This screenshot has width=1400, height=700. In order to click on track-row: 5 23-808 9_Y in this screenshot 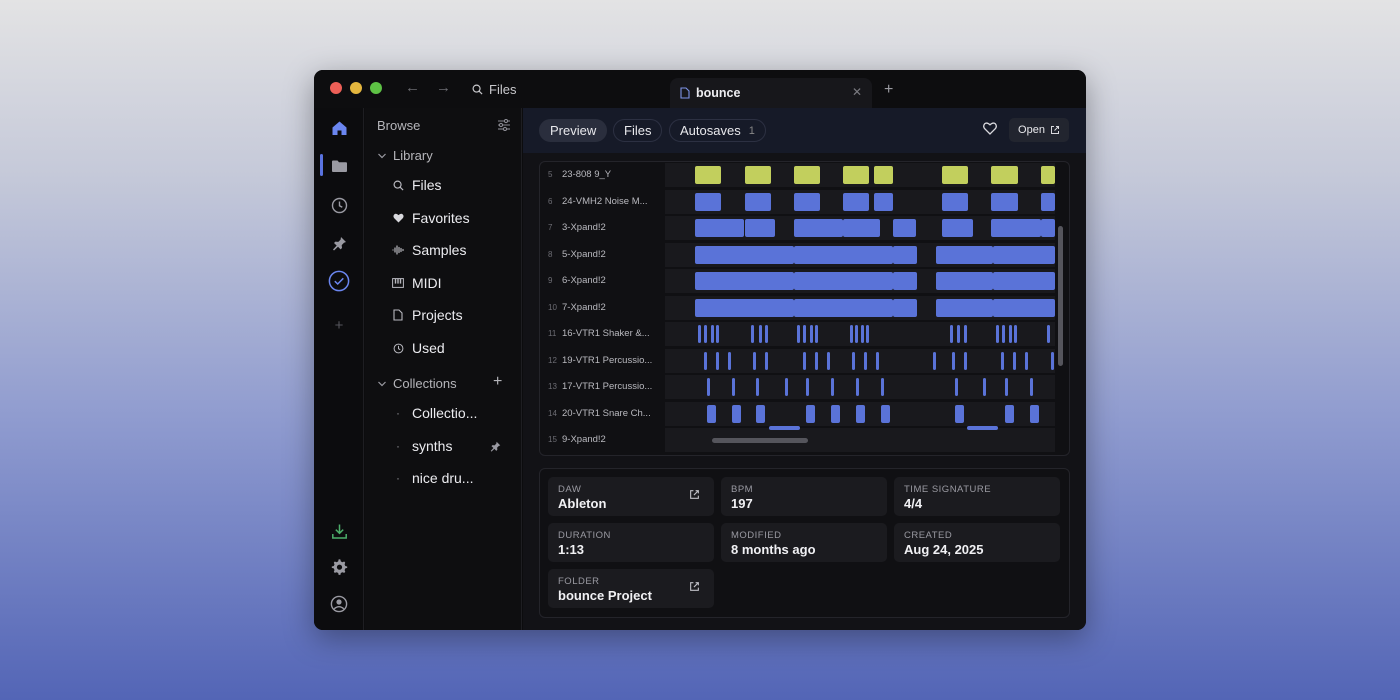, I will do `click(804, 175)`.